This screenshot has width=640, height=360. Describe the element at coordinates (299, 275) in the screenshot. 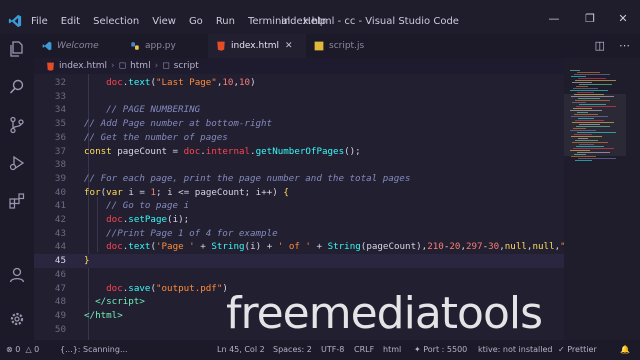

I see `code-line: 46` at that location.